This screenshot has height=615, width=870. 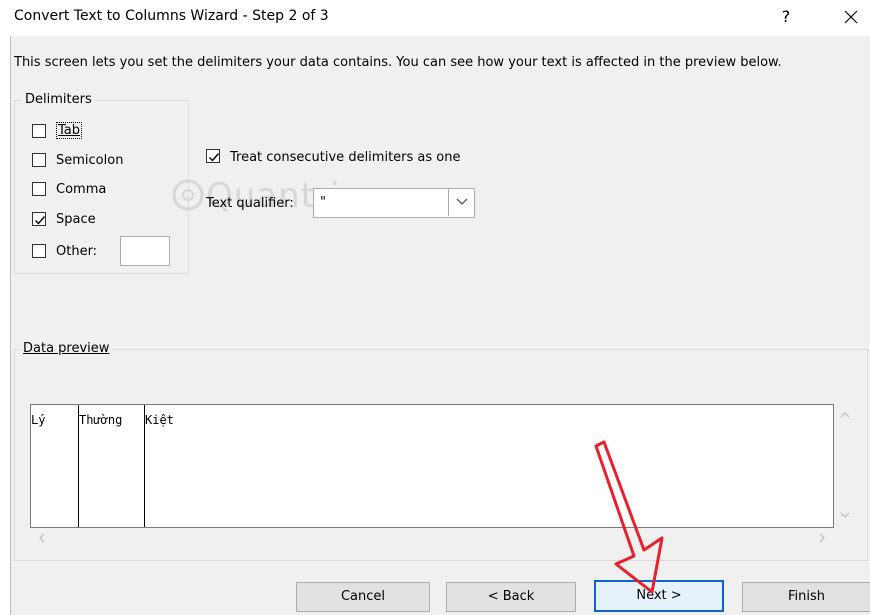 I want to click on space-checkbox, so click(x=39, y=219).